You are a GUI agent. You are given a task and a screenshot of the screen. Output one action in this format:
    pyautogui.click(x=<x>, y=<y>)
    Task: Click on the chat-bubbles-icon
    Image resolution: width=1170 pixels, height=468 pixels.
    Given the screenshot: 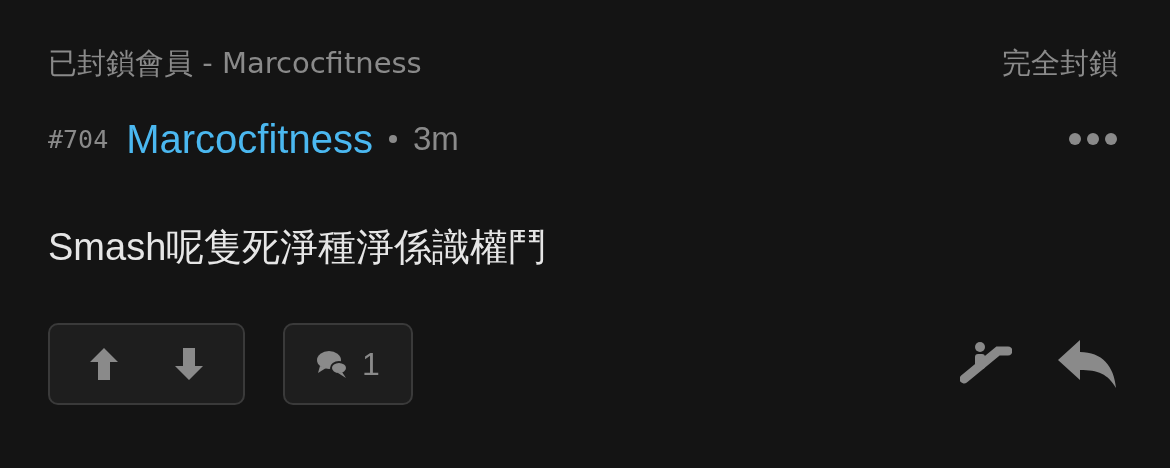 What is the action you would take?
    pyautogui.click(x=332, y=364)
    